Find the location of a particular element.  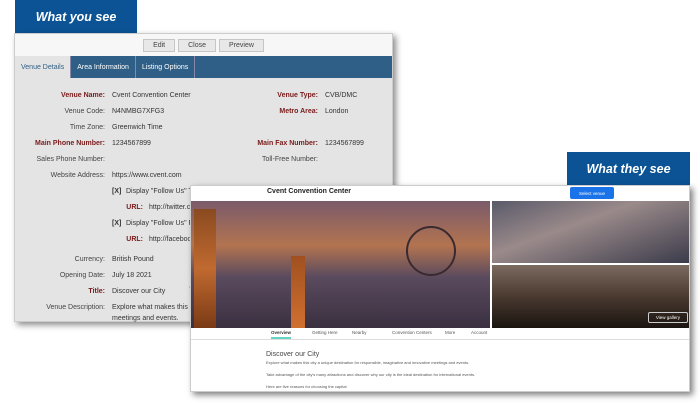

spire-shape is located at coordinates (298, 292).